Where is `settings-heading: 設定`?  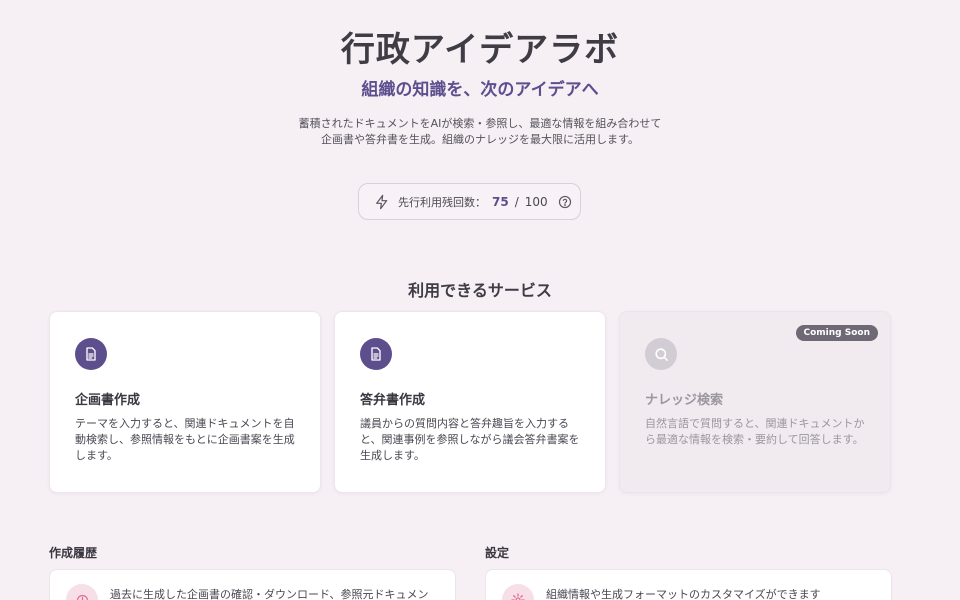
settings-heading: 設定 is located at coordinates (497, 553).